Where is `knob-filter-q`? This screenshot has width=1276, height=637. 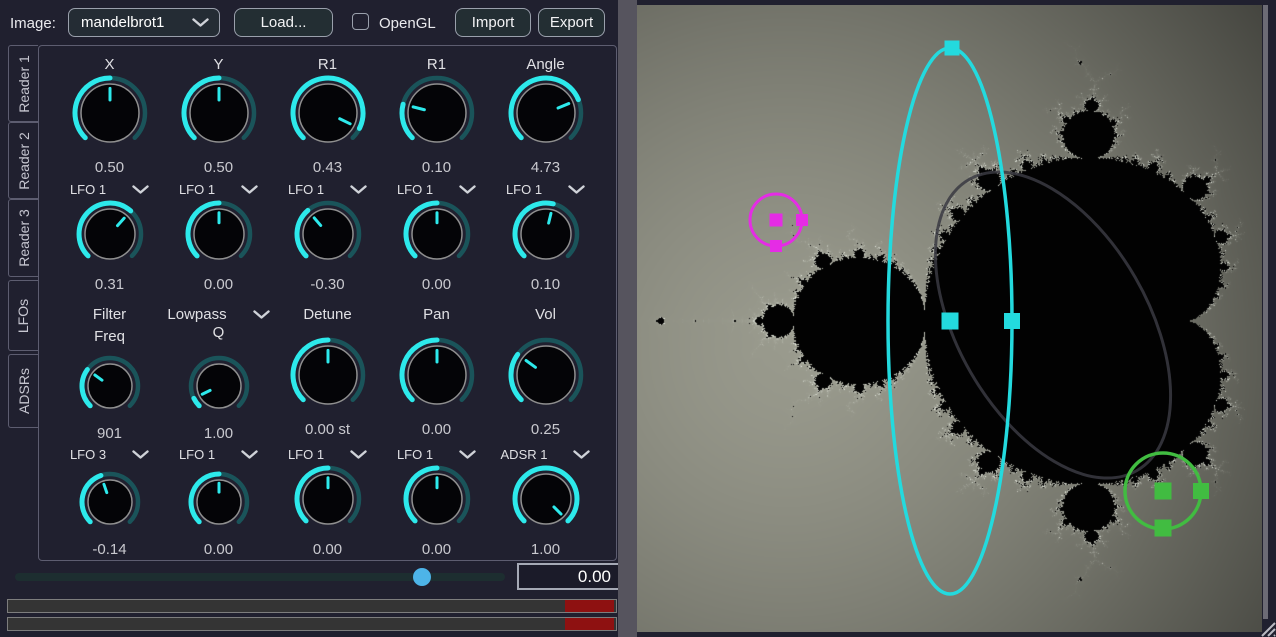
knob-filter-q is located at coordinates (219, 388).